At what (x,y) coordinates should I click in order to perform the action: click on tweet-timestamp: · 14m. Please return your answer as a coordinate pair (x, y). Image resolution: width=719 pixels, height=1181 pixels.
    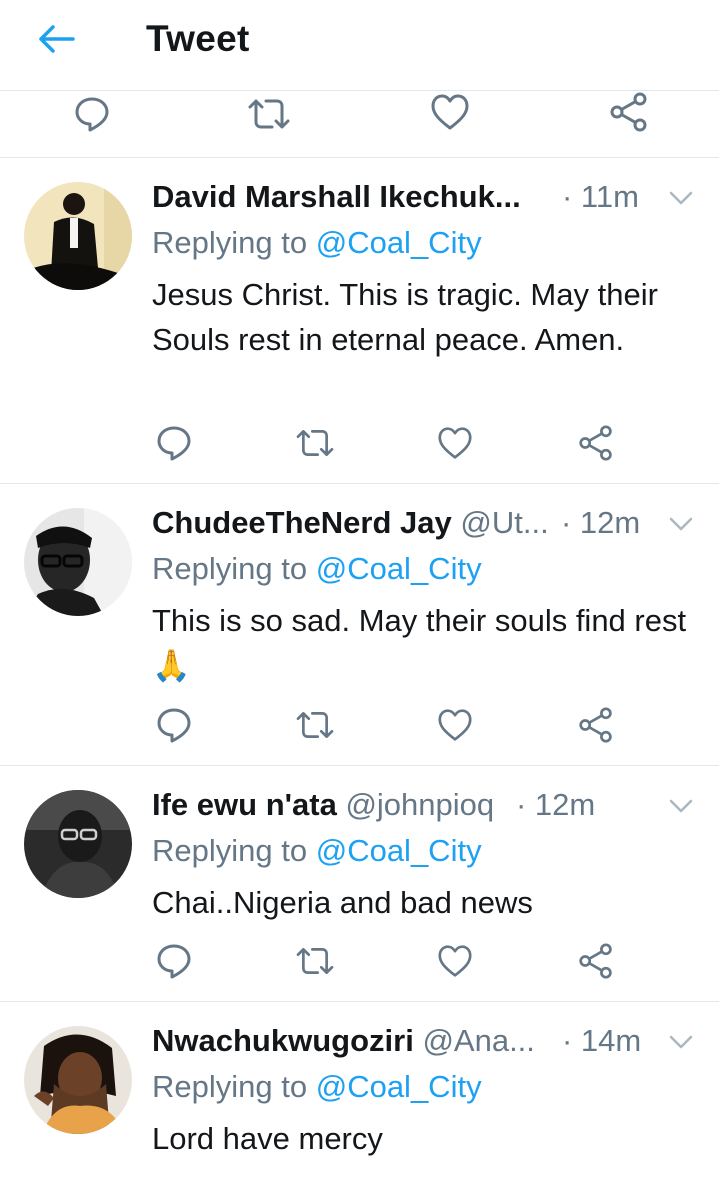
    Looking at the image, I should click on (602, 1040).